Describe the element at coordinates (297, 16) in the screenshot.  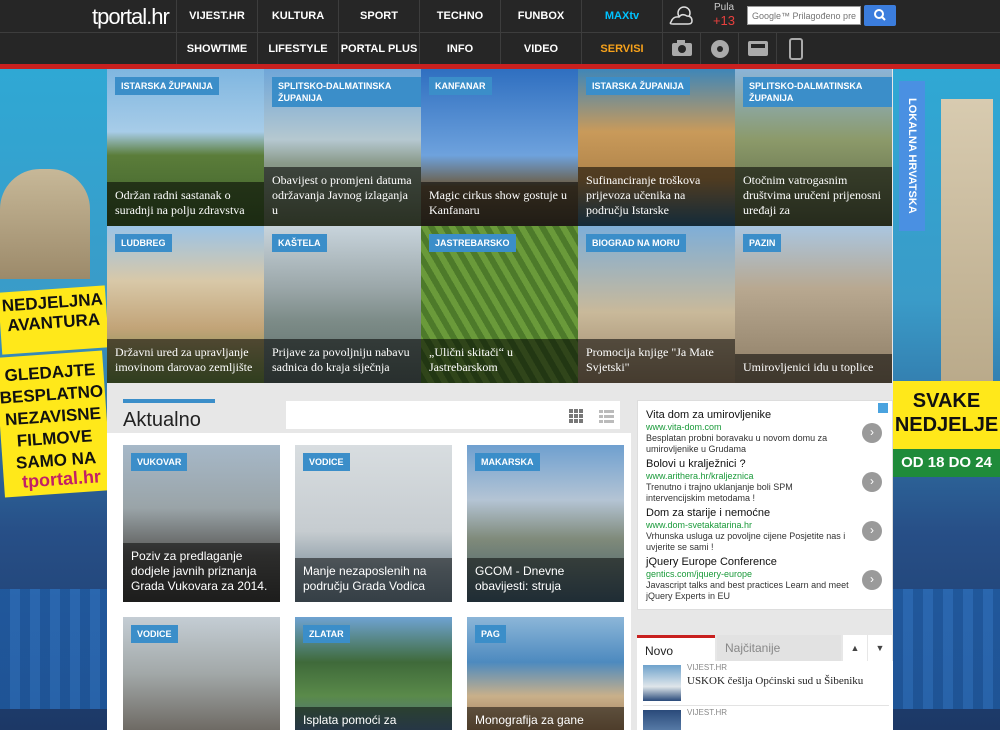
I see `nav-item-kultura: KULTURA` at that location.